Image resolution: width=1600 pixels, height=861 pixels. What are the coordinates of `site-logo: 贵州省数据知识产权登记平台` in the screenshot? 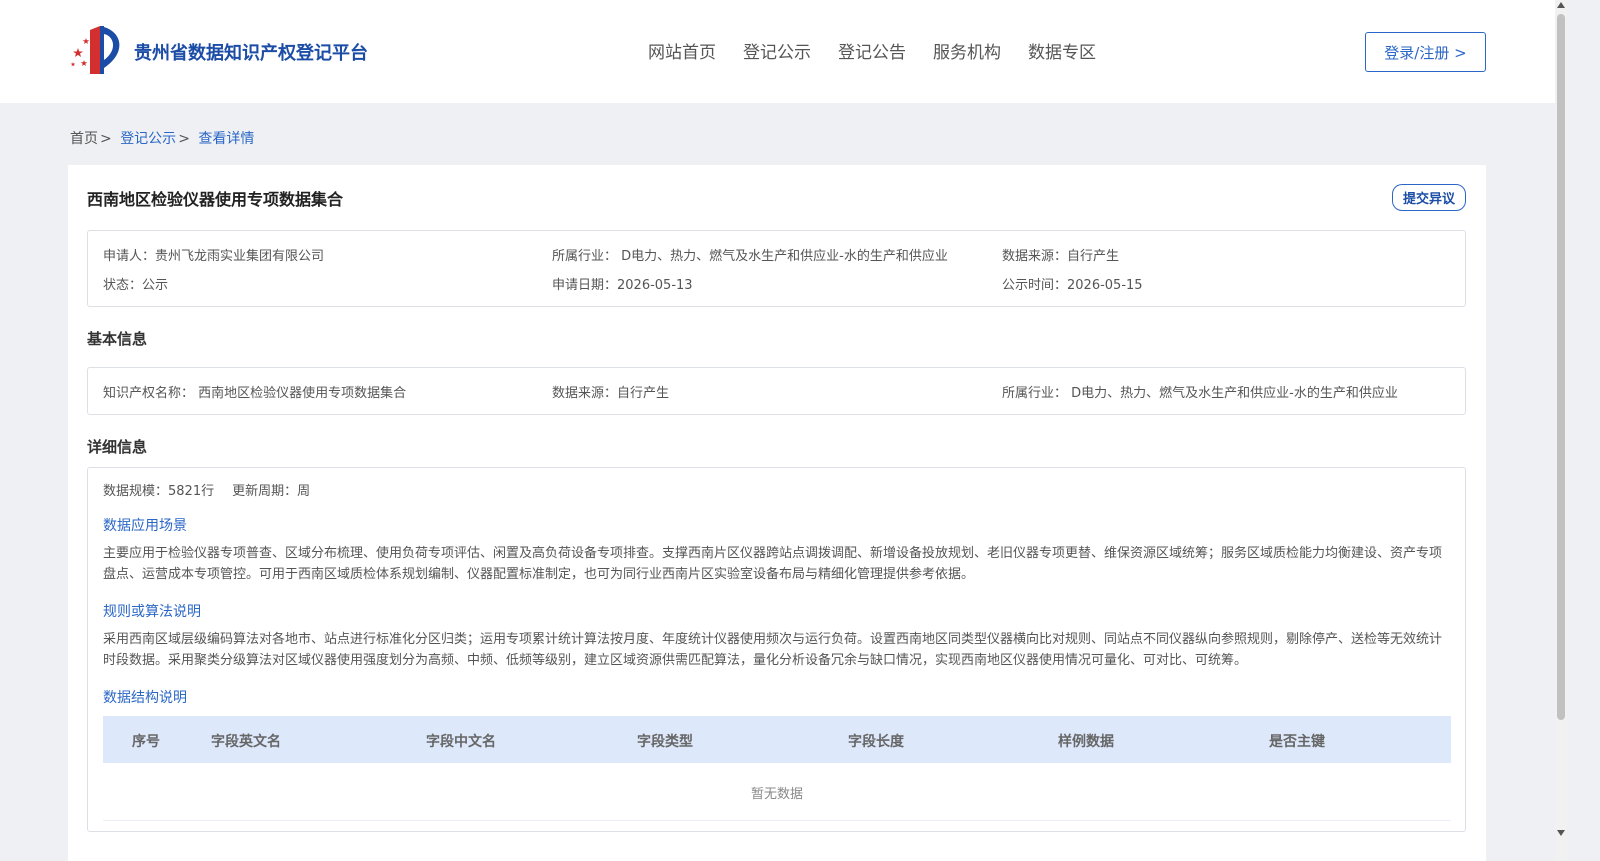 It's located at (219, 52).